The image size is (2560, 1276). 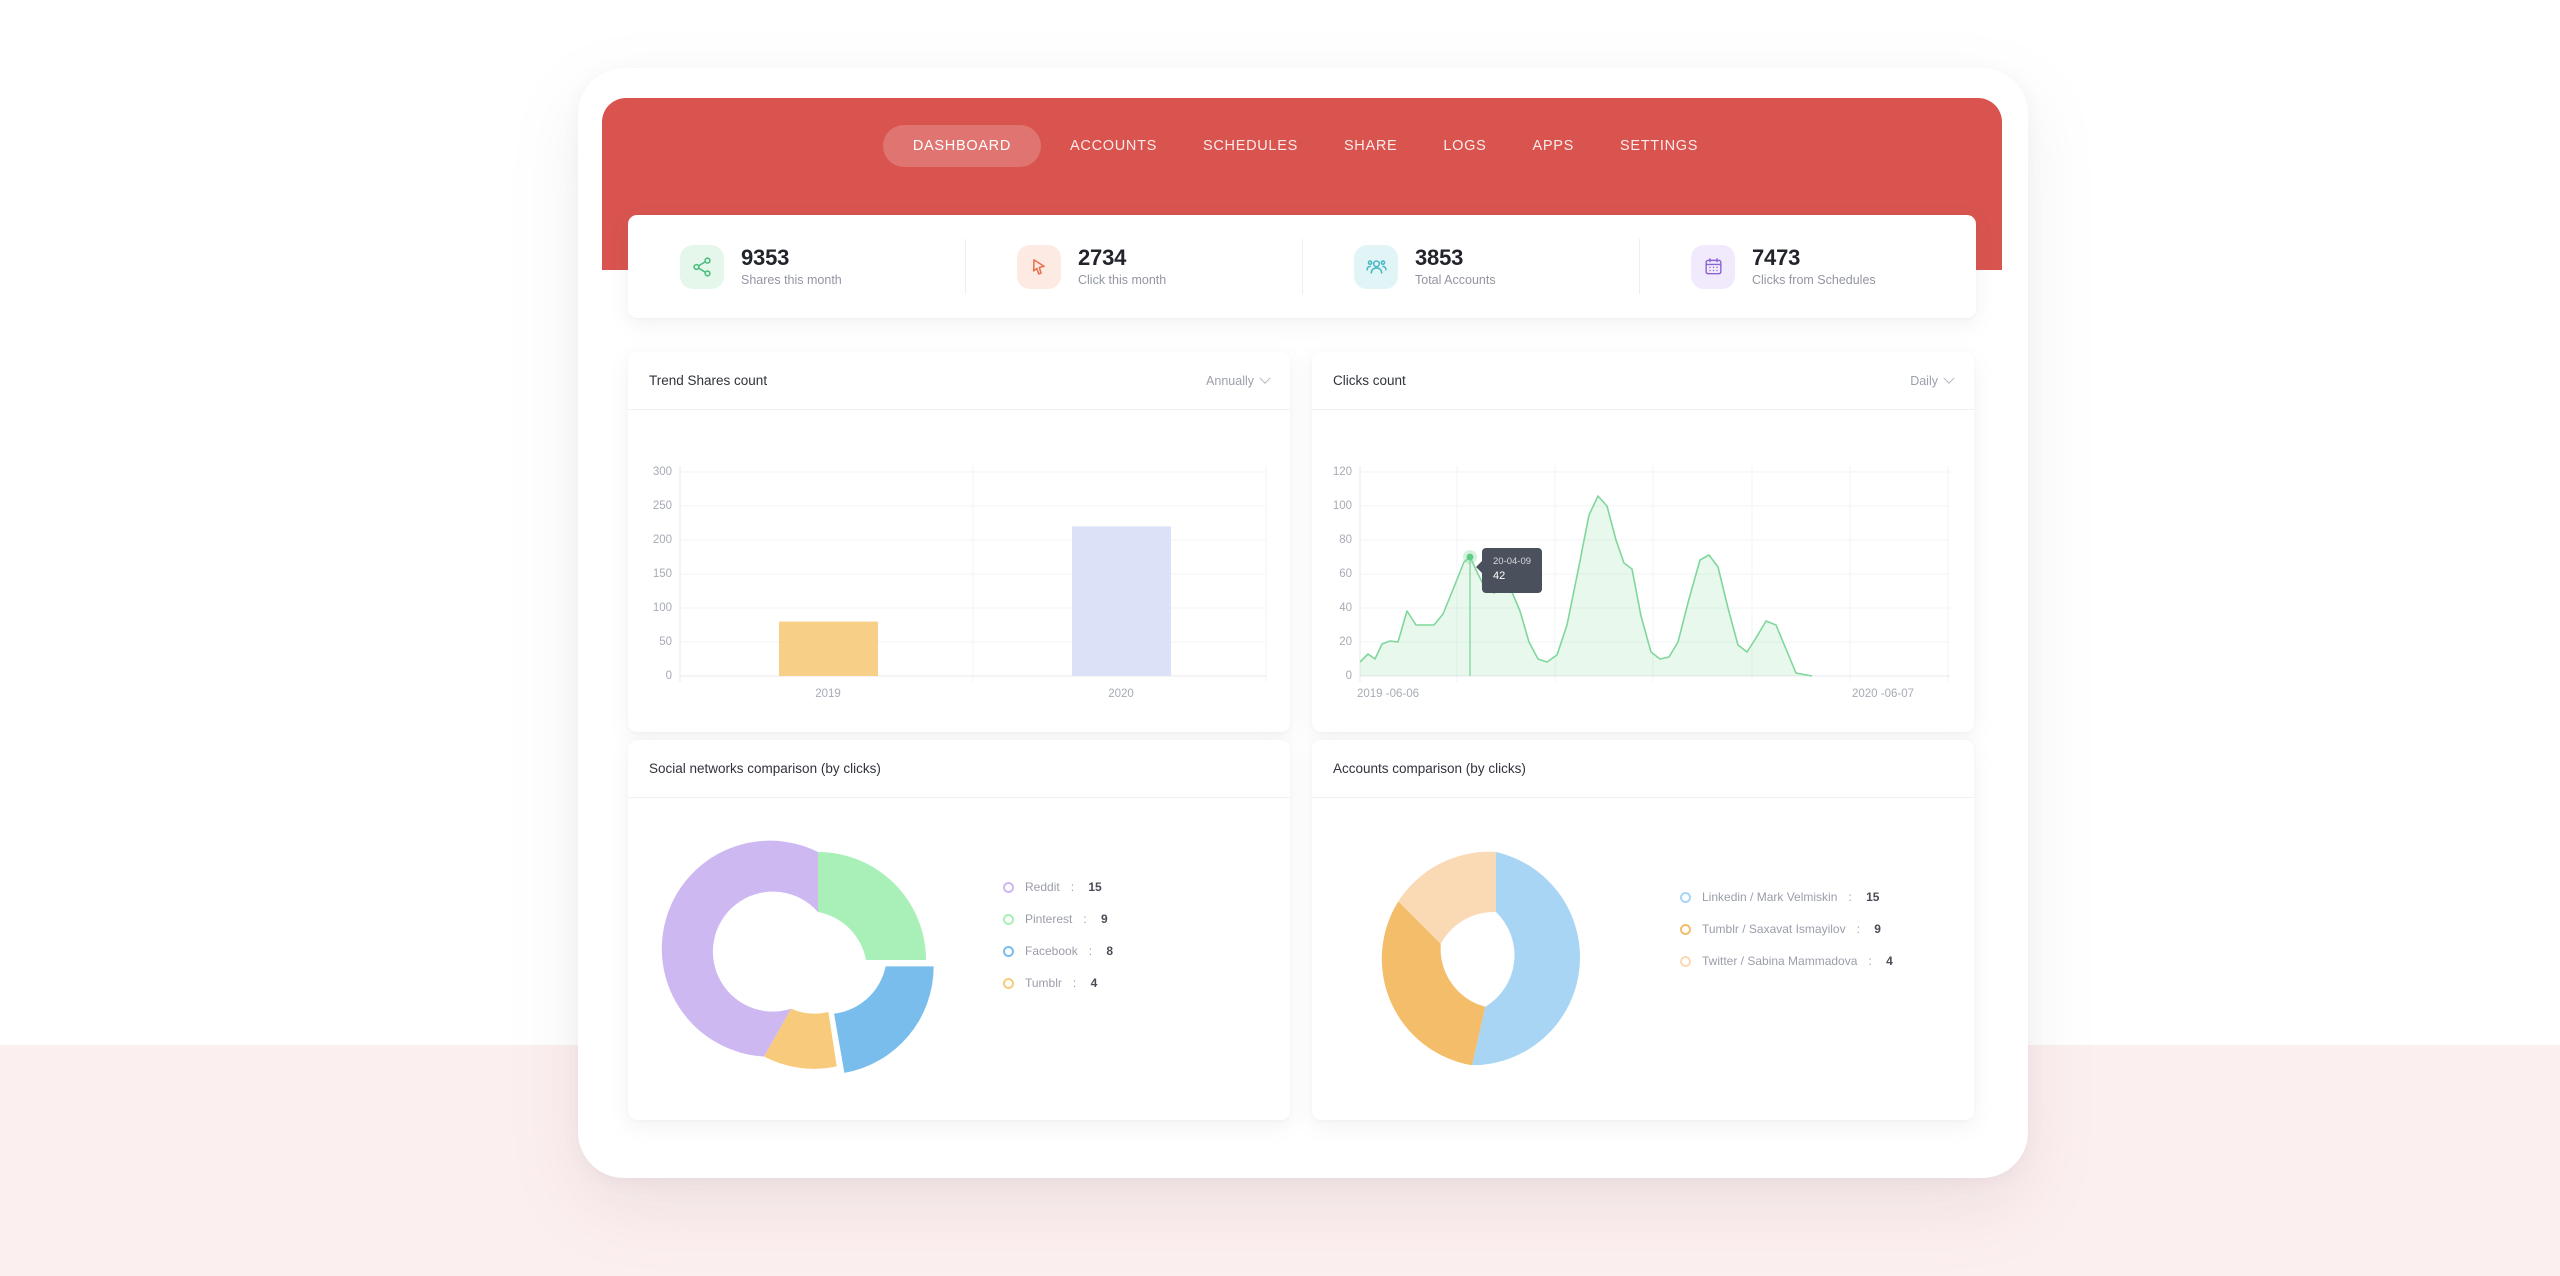 What do you see at coordinates (791, 266) in the screenshot?
I see `stat-text-shares: 9353 Shares this month` at bounding box center [791, 266].